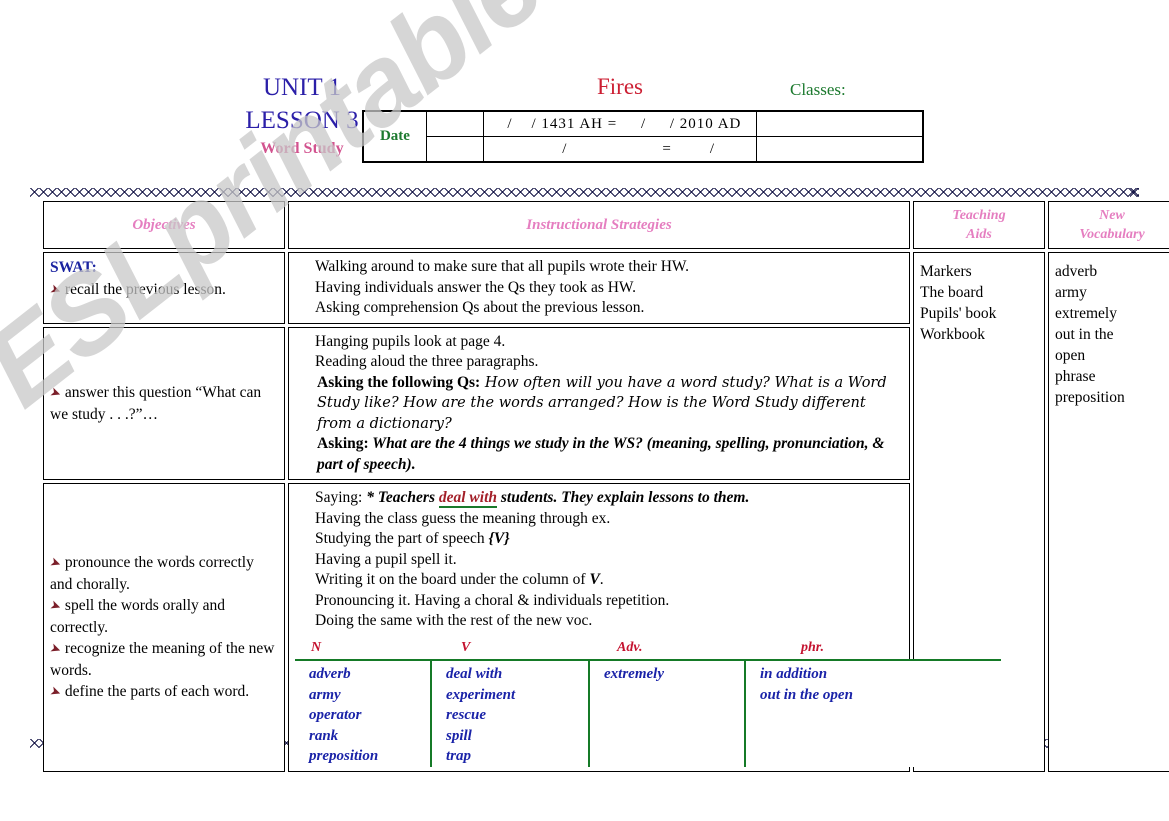 The image size is (1169, 821). I want to click on date-table-row: / = /, so click(643, 149).